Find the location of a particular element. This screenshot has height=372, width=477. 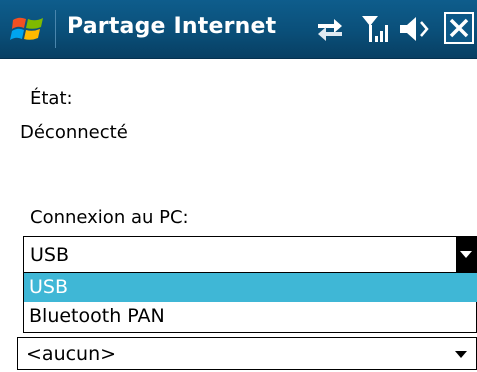

close-icon is located at coordinates (459, 28).